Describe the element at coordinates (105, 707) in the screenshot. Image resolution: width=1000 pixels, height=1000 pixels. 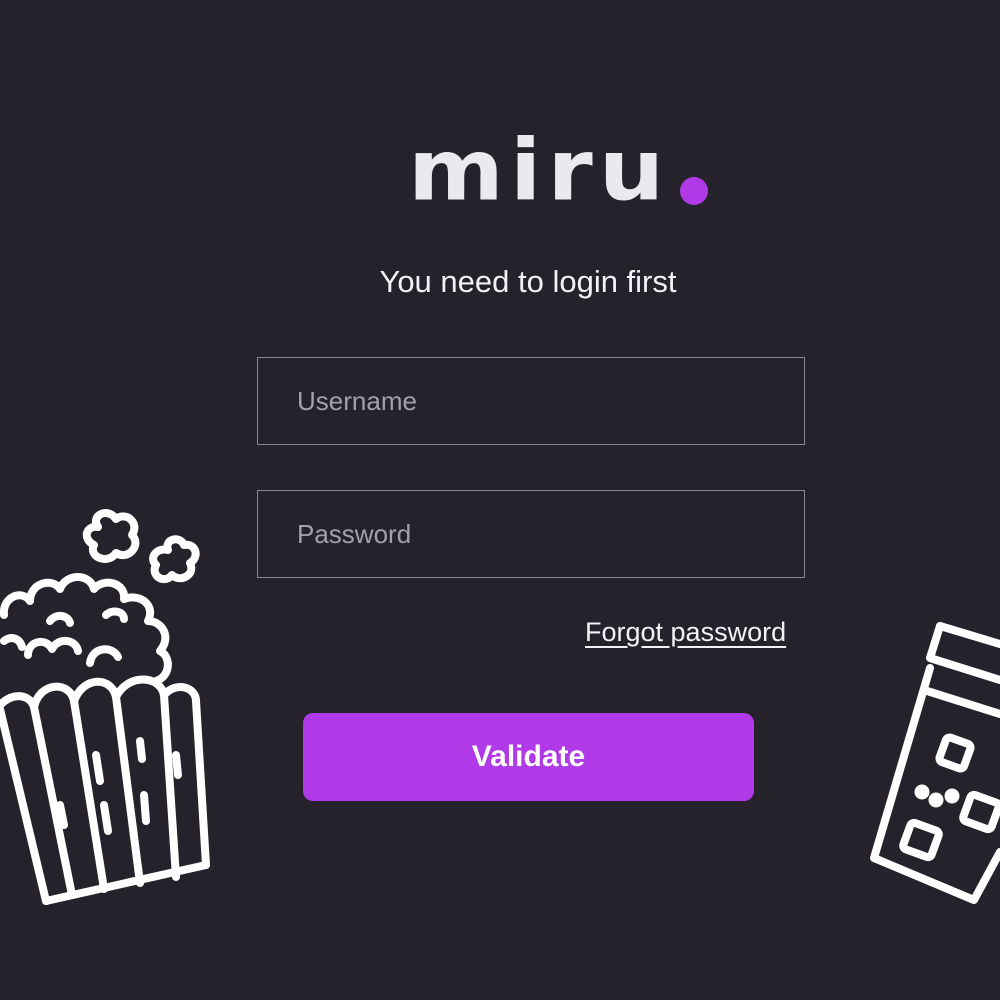
I see `popcorn-icon` at that location.